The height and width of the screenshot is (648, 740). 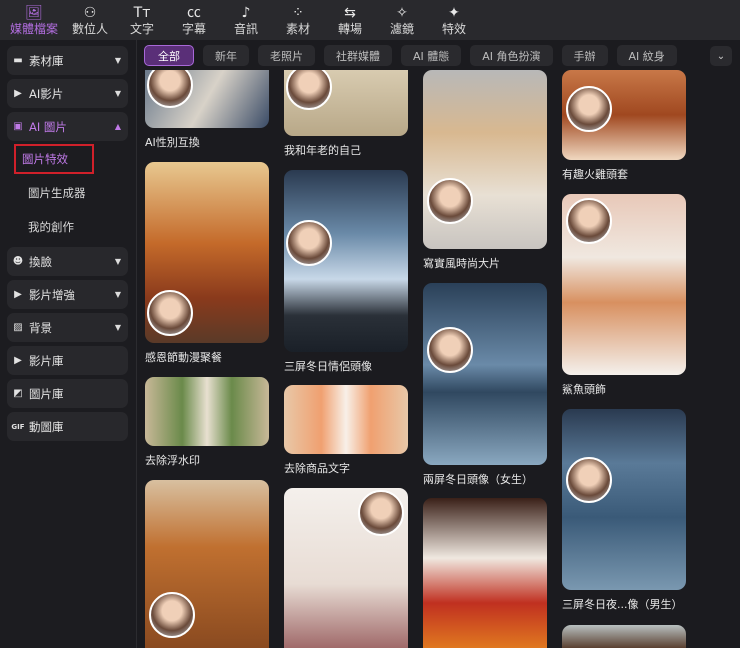 What do you see at coordinates (431, 55) in the screenshot?
I see `filter-chip: AI 體態` at bounding box center [431, 55].